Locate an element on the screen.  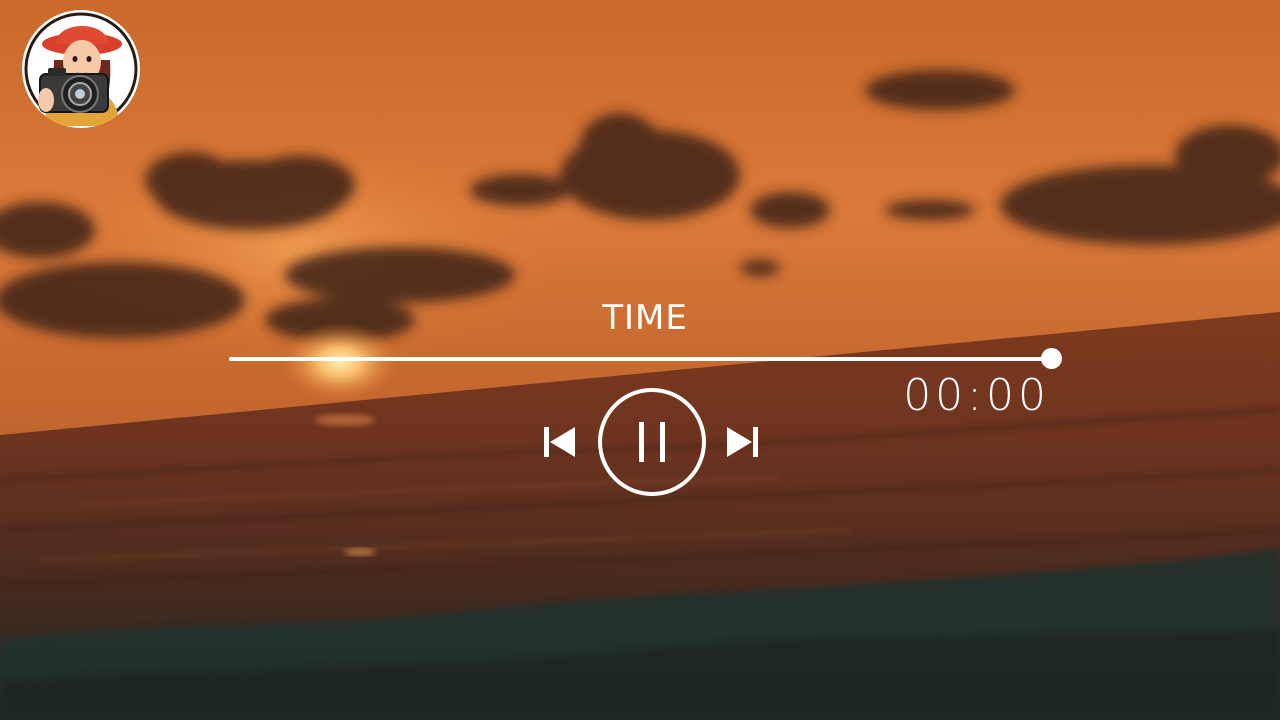
skip-previous-icon is located at coordinates (559, 442).